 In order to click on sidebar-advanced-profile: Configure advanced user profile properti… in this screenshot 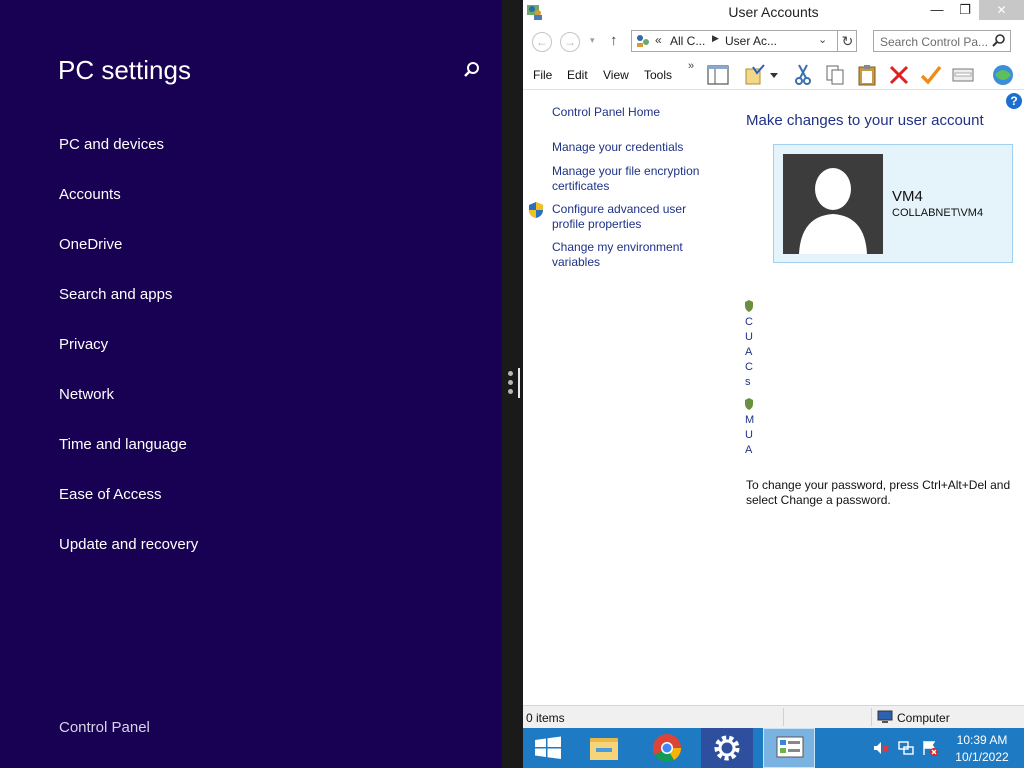, I will do `click(627, 217)`.